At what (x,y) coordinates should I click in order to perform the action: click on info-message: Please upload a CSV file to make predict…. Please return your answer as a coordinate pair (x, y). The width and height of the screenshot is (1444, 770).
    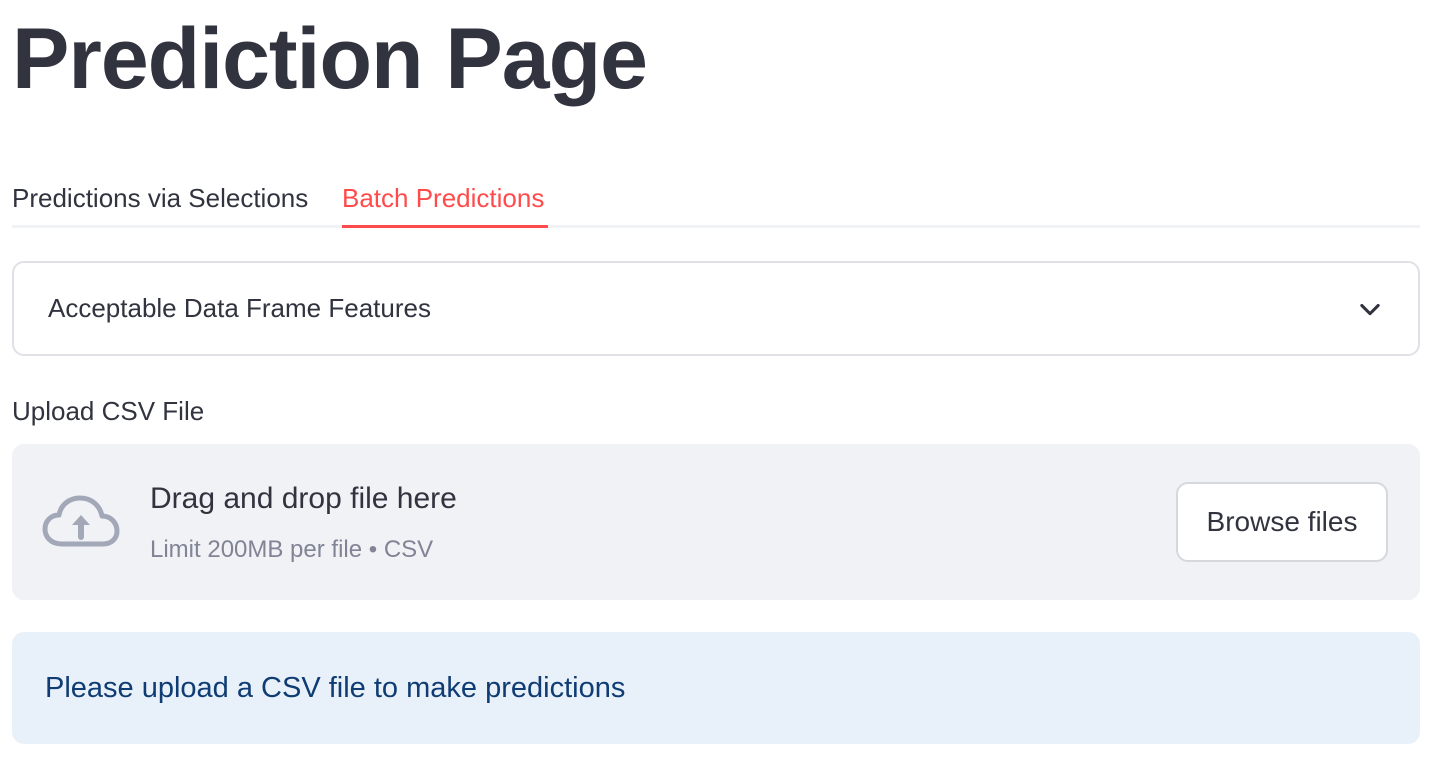
    Looking at the image, I should click on (335, 687).